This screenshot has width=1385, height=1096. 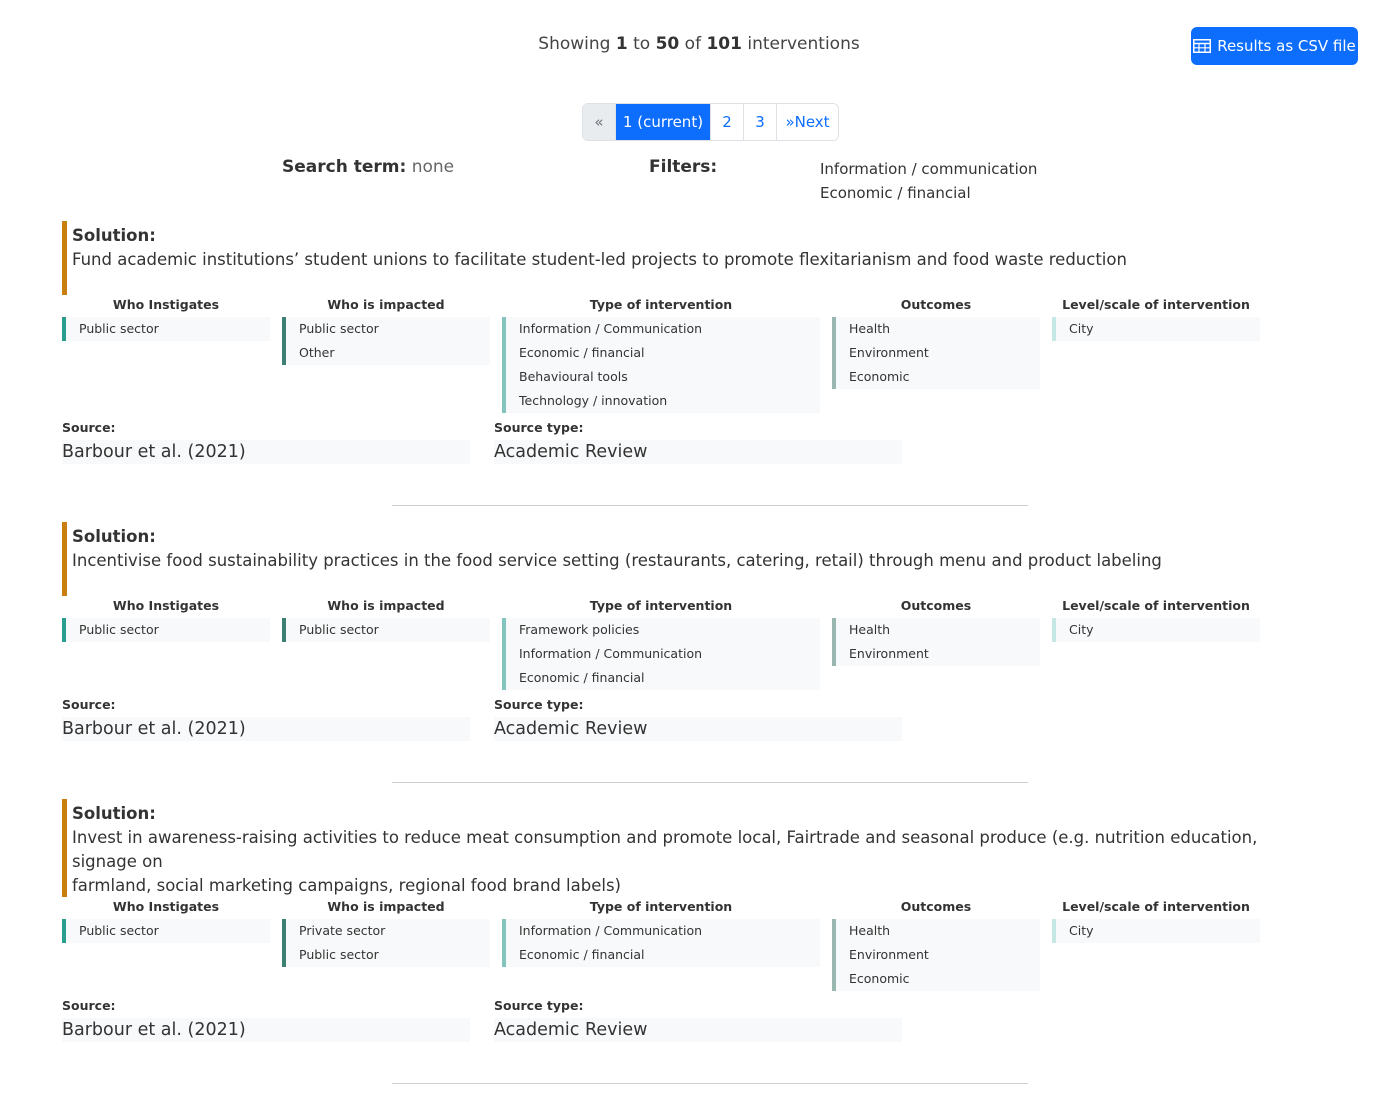 I want to click on search-term-label: Search term:, so click(x=344, y=167).